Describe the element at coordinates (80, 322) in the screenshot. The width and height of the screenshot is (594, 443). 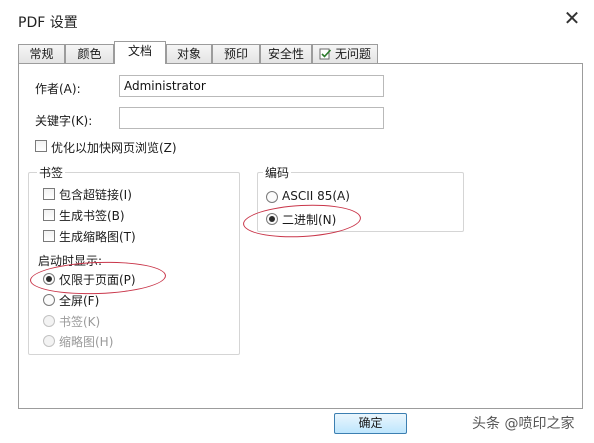
I see `bookmarks-radio-label: 书签(K)` at that location.